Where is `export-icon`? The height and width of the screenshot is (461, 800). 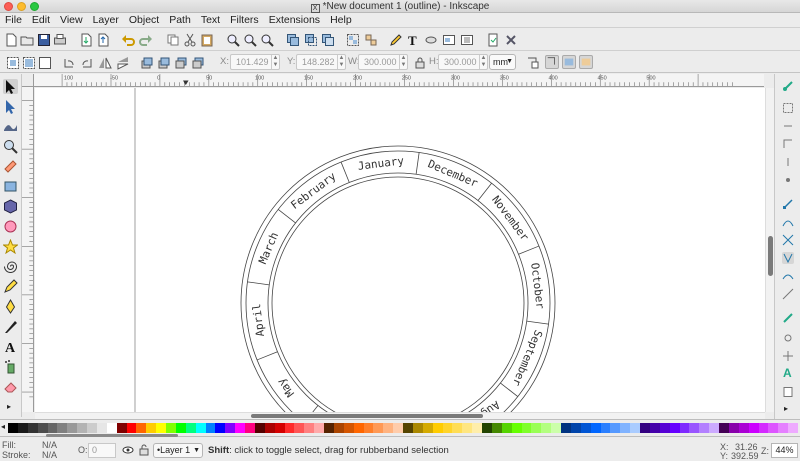 export-icon is located at coordinates (103, 40).